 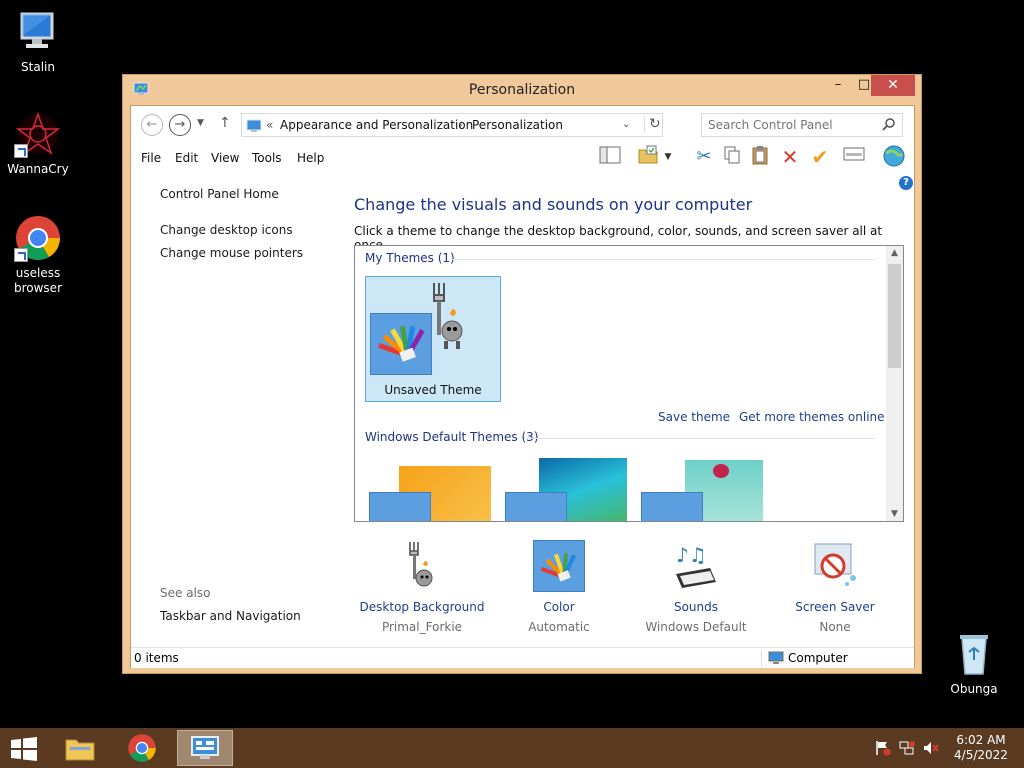 I want to click on help-icon: ?, so click(x=906, y=183).